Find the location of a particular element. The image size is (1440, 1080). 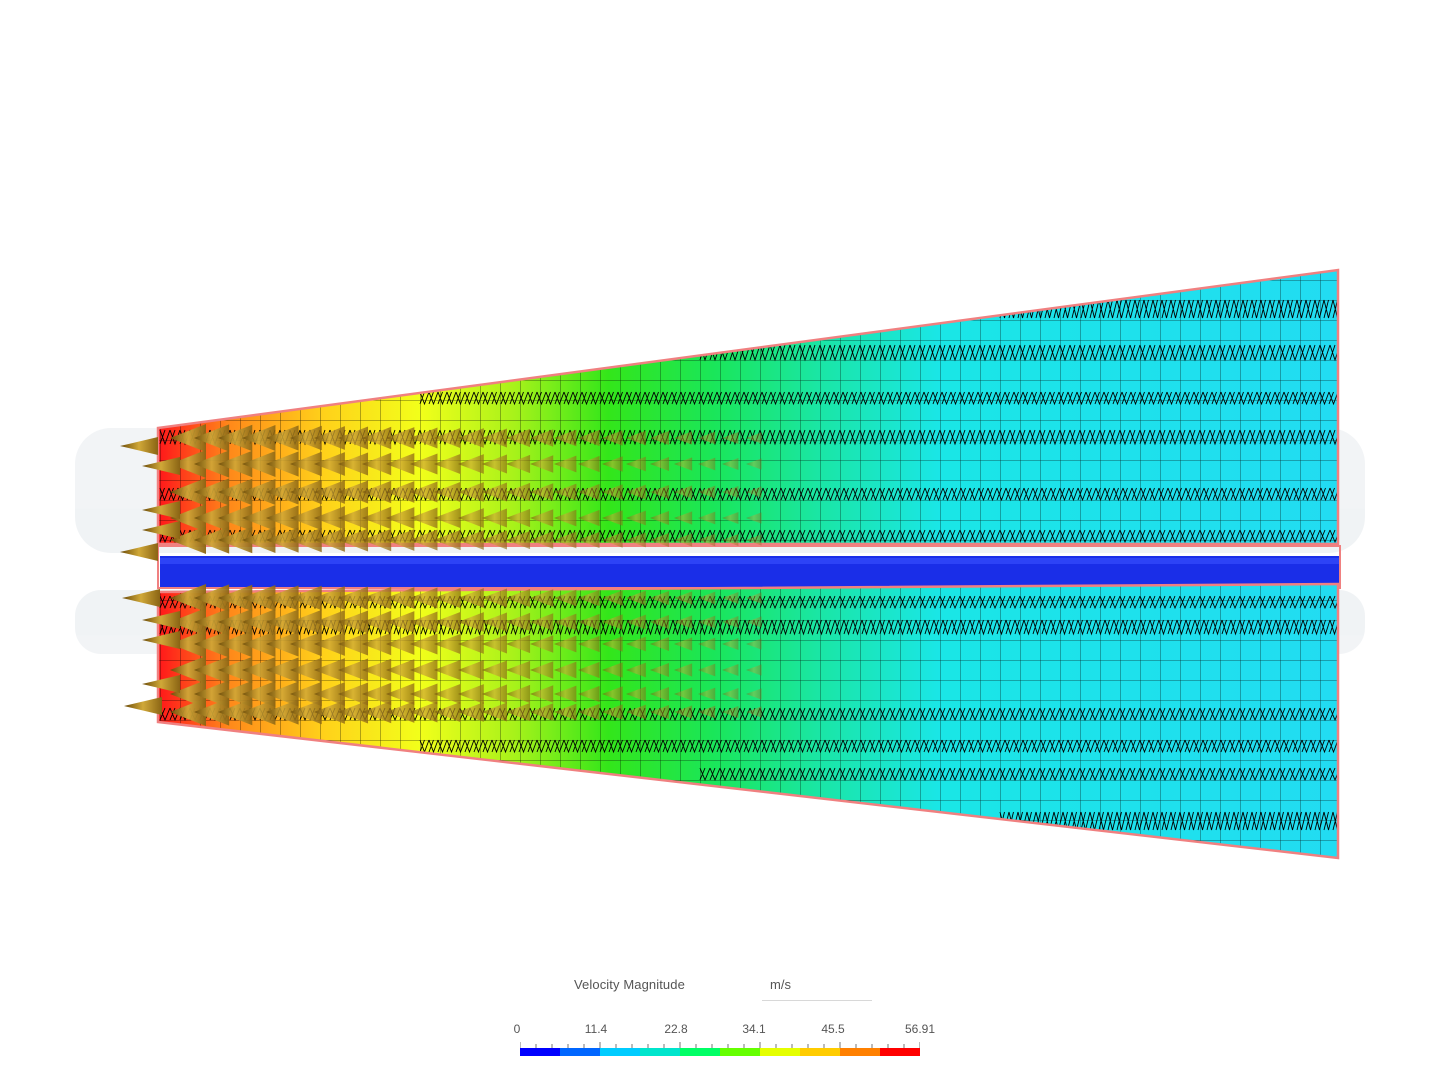

legend-tick-label: 11.4 is located at coordinates (596, 1029).